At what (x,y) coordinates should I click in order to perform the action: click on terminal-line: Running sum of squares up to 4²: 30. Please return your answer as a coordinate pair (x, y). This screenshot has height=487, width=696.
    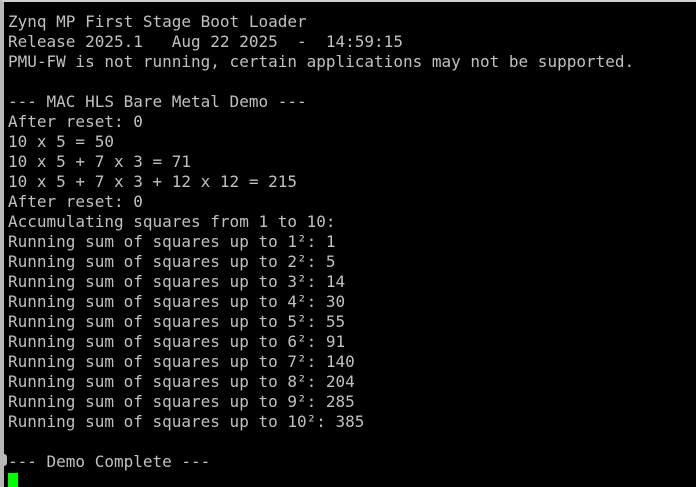
    Looking at the image, I should click on (177, 301).